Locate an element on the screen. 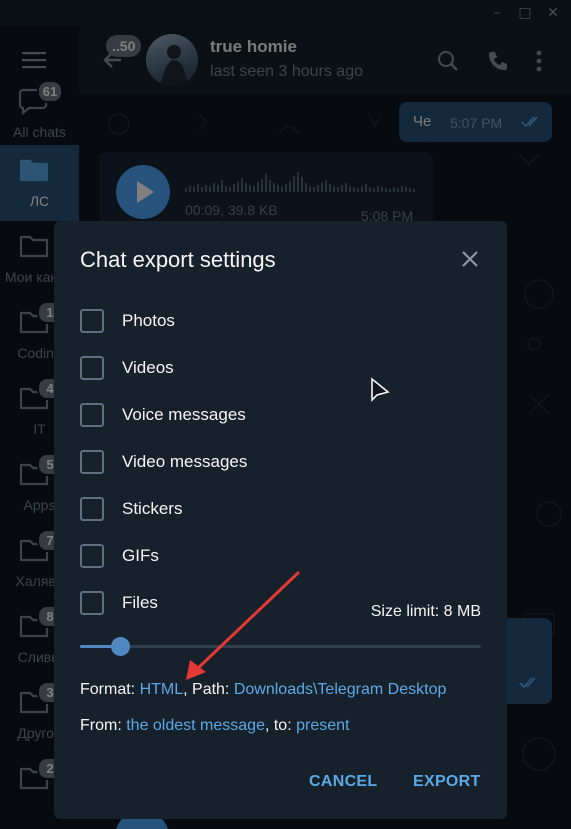 The width and height of the screenshot is (571, 829). export-option-gifs: GIFs is located at coordinates (290, 557).